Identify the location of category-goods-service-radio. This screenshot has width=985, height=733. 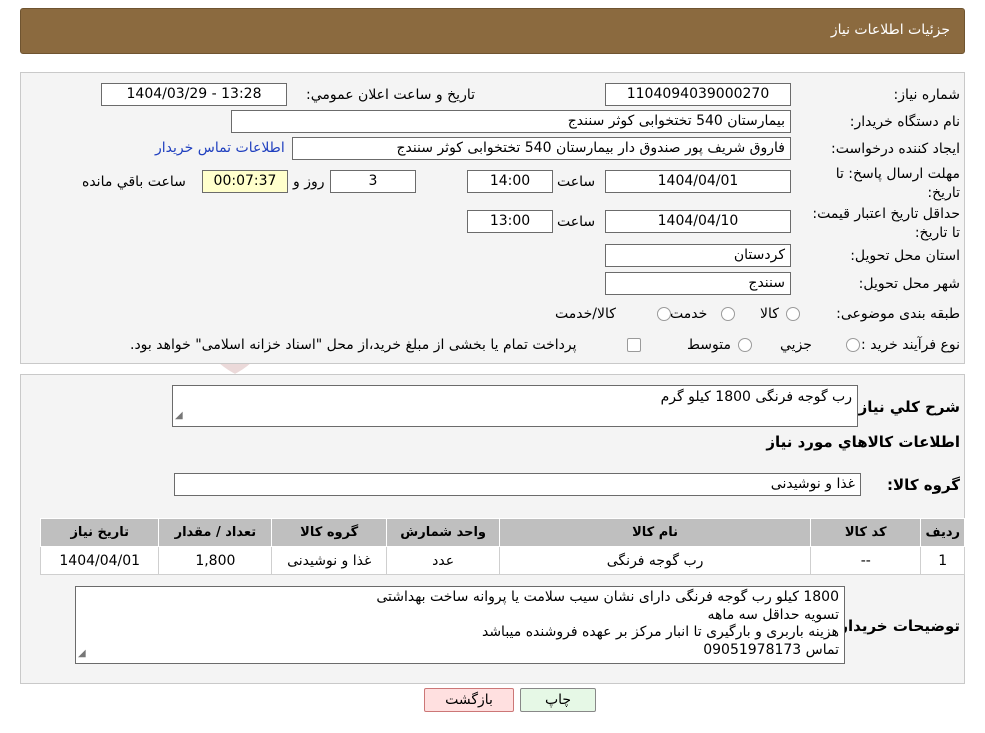
(664, 314).